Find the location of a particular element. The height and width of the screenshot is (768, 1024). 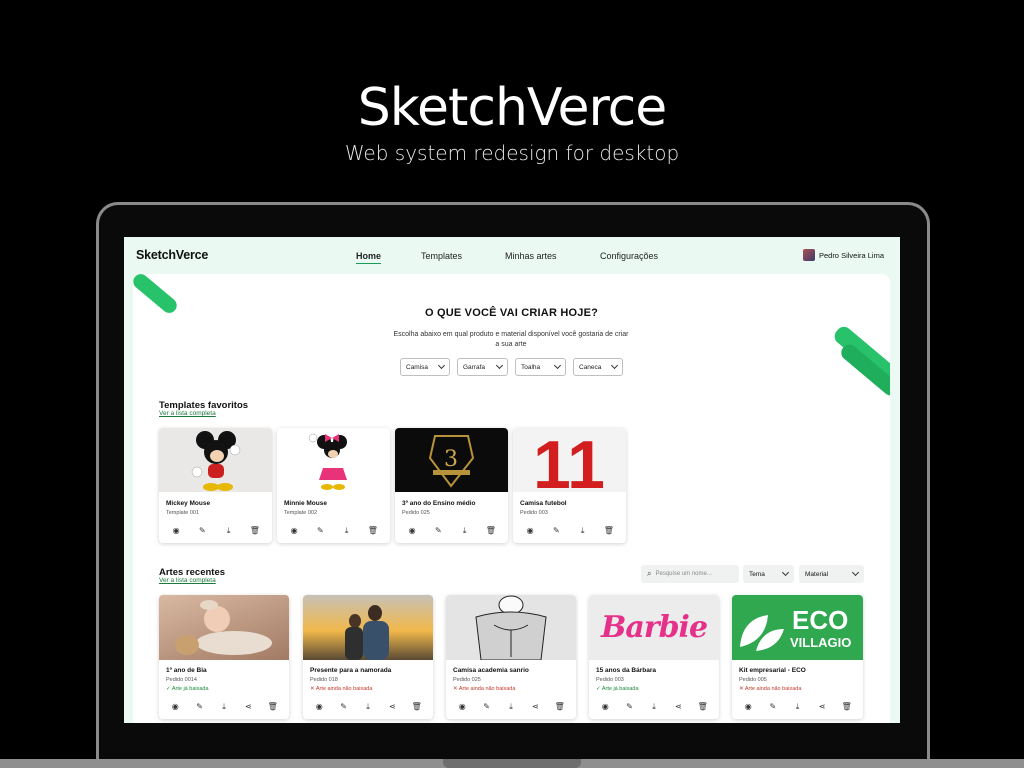

recent-link: Ver a lista completa is located at coordinates (187, 580).